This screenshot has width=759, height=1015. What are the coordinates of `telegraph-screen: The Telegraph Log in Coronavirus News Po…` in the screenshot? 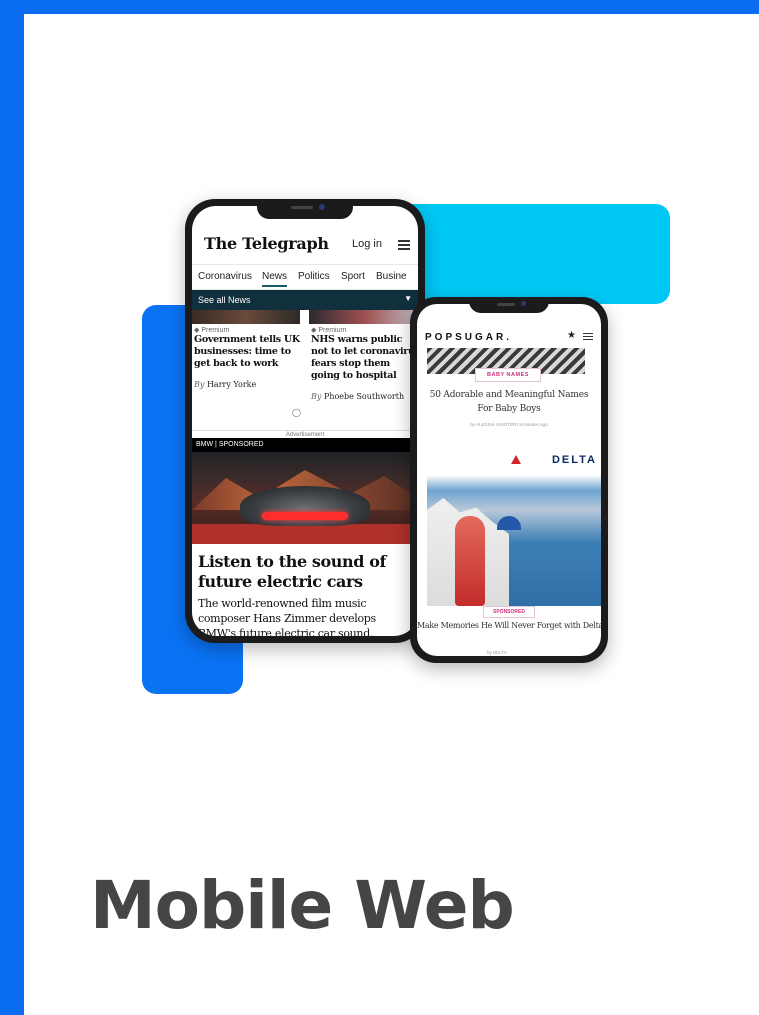 It's located at (305, 421).